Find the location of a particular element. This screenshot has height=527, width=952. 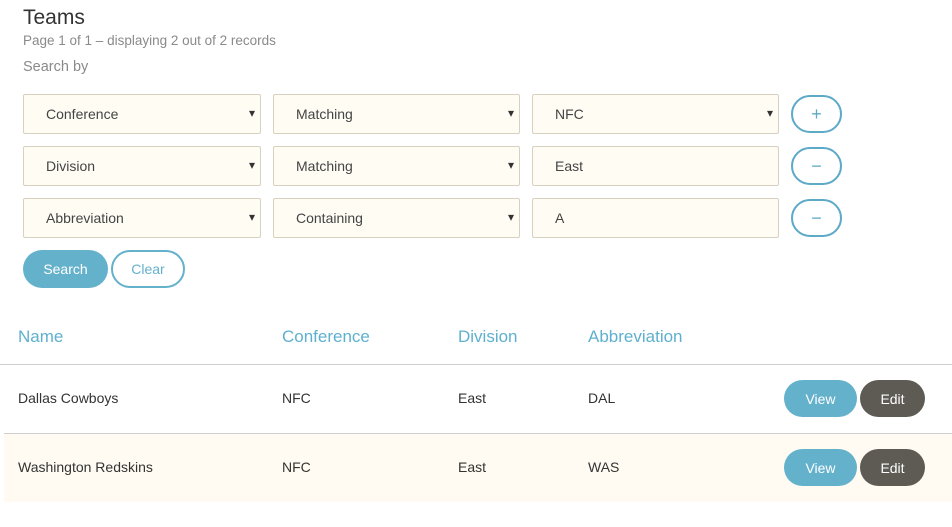

remove-filter-2-button: − is located at coordinates (816, 166).